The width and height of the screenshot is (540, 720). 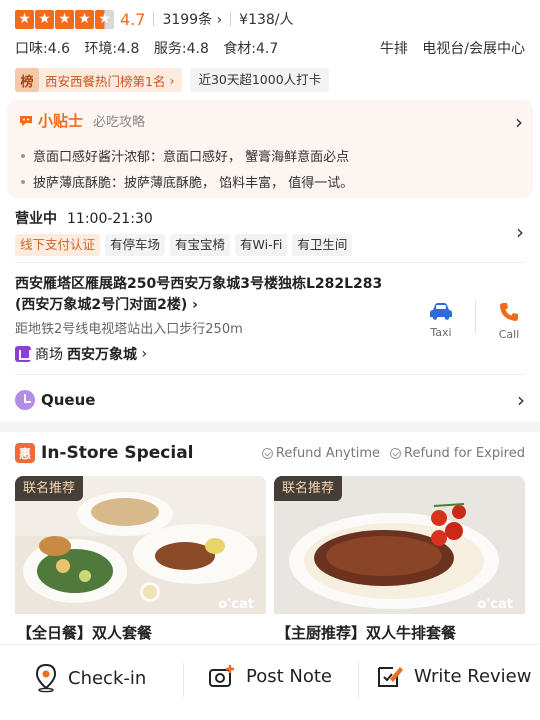 I want to click on business-hours: 营业中 11:00-21:30, so click(x=84, y=218).